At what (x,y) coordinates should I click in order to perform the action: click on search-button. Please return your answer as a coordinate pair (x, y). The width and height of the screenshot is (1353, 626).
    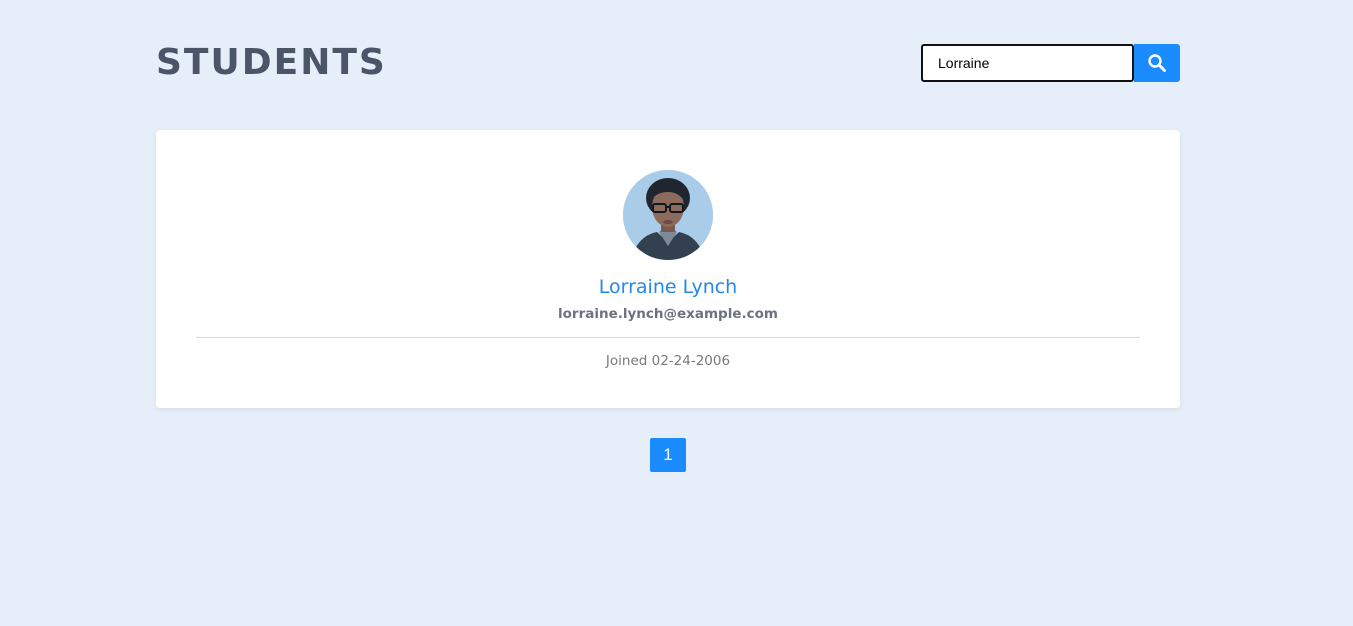
    Looking at the image, I should click on (1157, 63).